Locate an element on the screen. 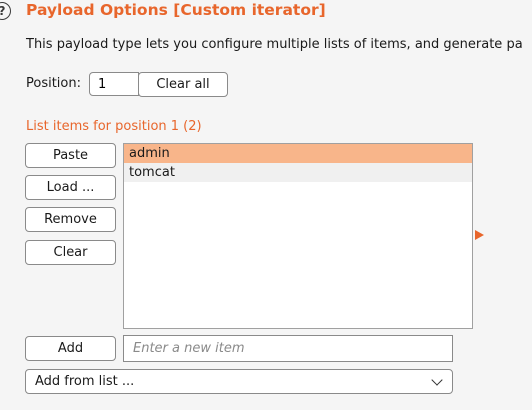  remove-button: Remove is located at coordinates (70, 219).